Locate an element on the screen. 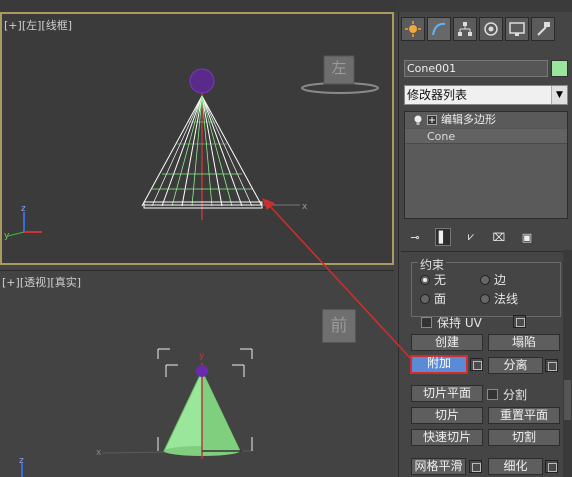  utilities-tab is located at coordinates (543, 29).